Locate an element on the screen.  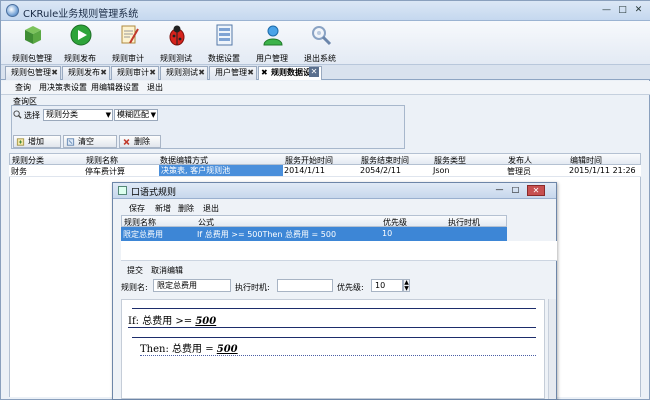
window-title: CKRule业务规则管理系统 is located at coordinates (81, 14).